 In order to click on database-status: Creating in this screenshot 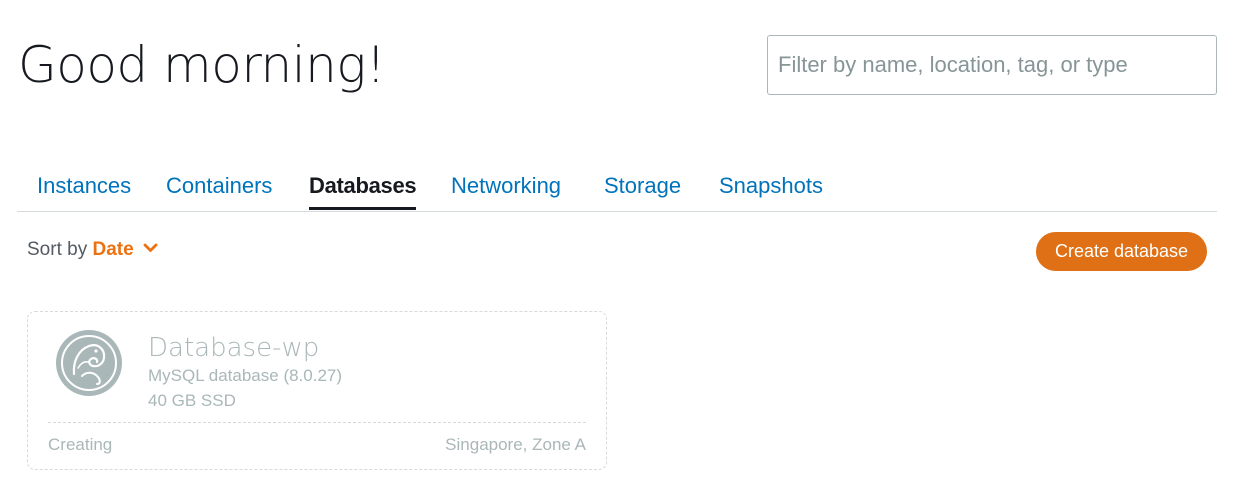, I will do `click(80, 444)`.